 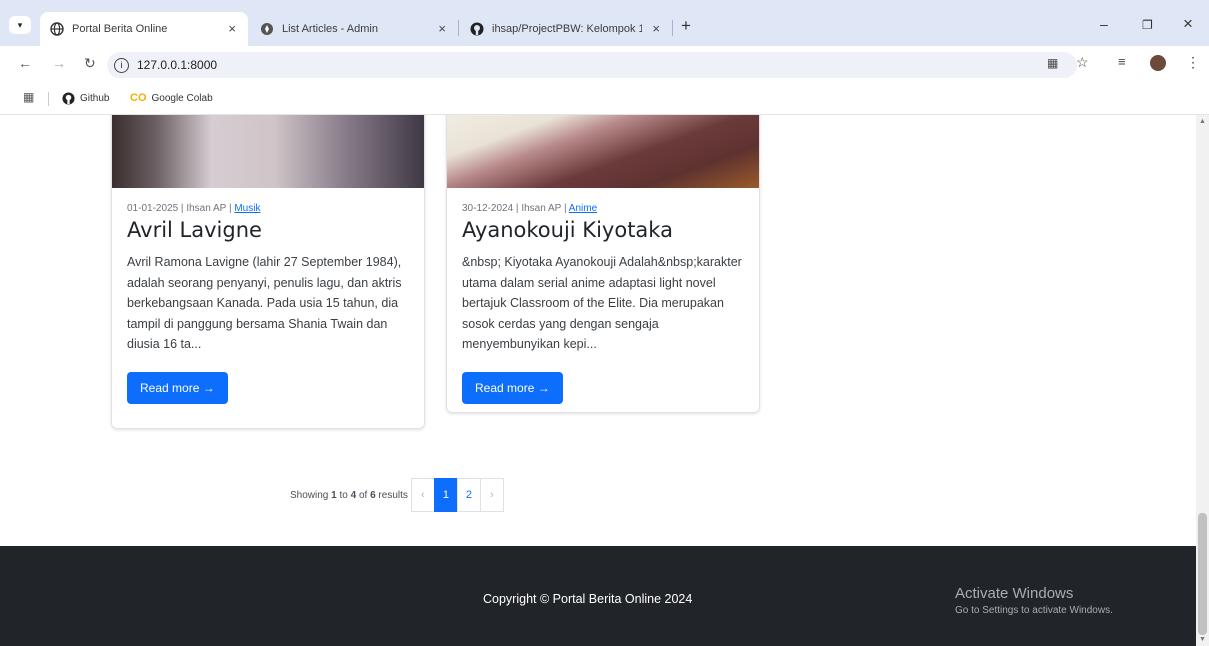 I want to click on translate-icon: ▦, so click(x=1052, y=63).